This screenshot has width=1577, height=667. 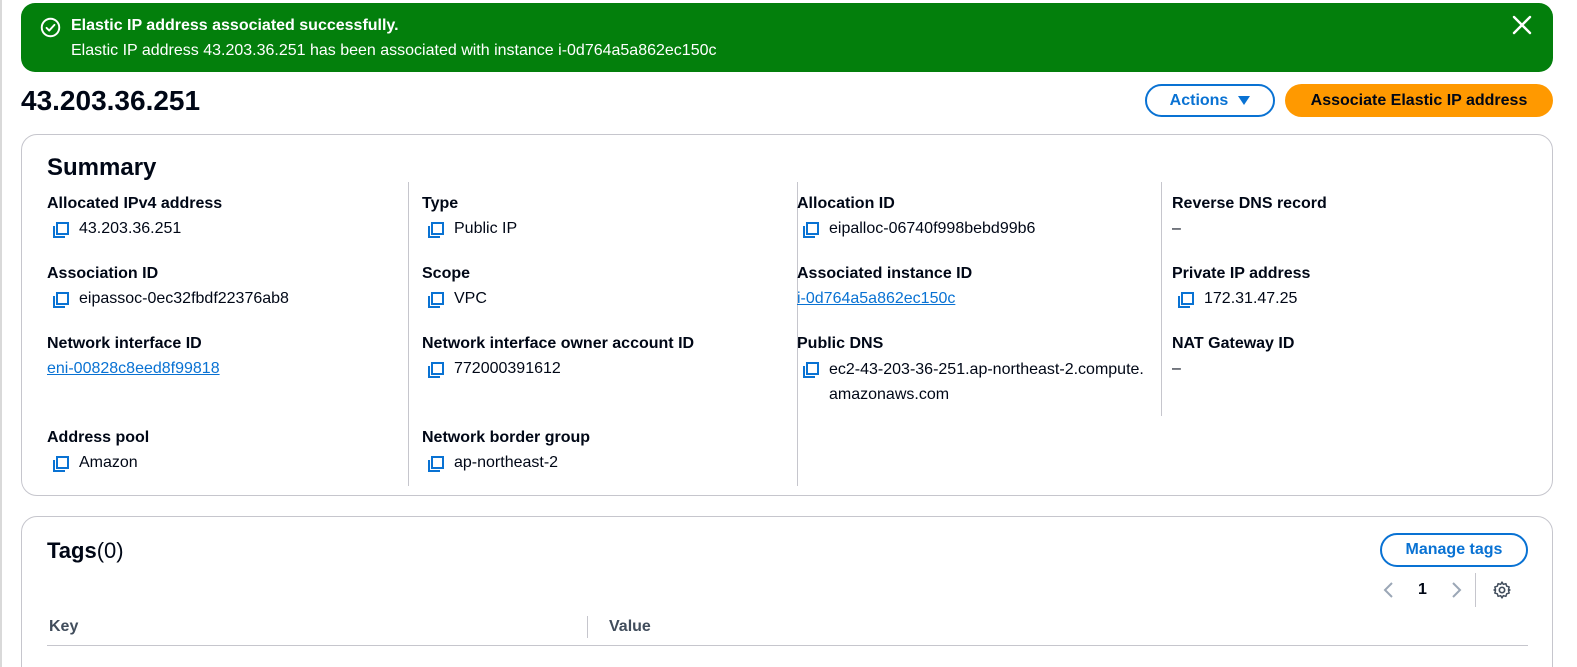 I want to click on field-allocated-ipv4: Allocated IPv4 address 43.203.36.251, so click(x=134, y=216).